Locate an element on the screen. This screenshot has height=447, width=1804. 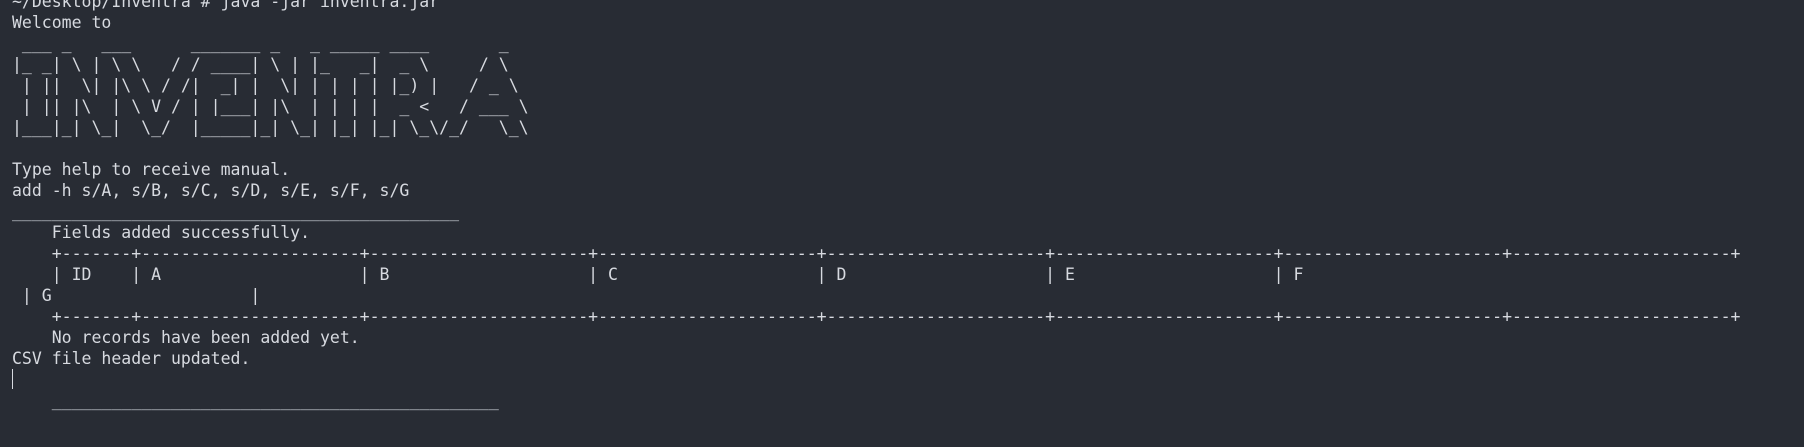
no-records-message: No records have been added yet. is located at coordinates (186, 337).